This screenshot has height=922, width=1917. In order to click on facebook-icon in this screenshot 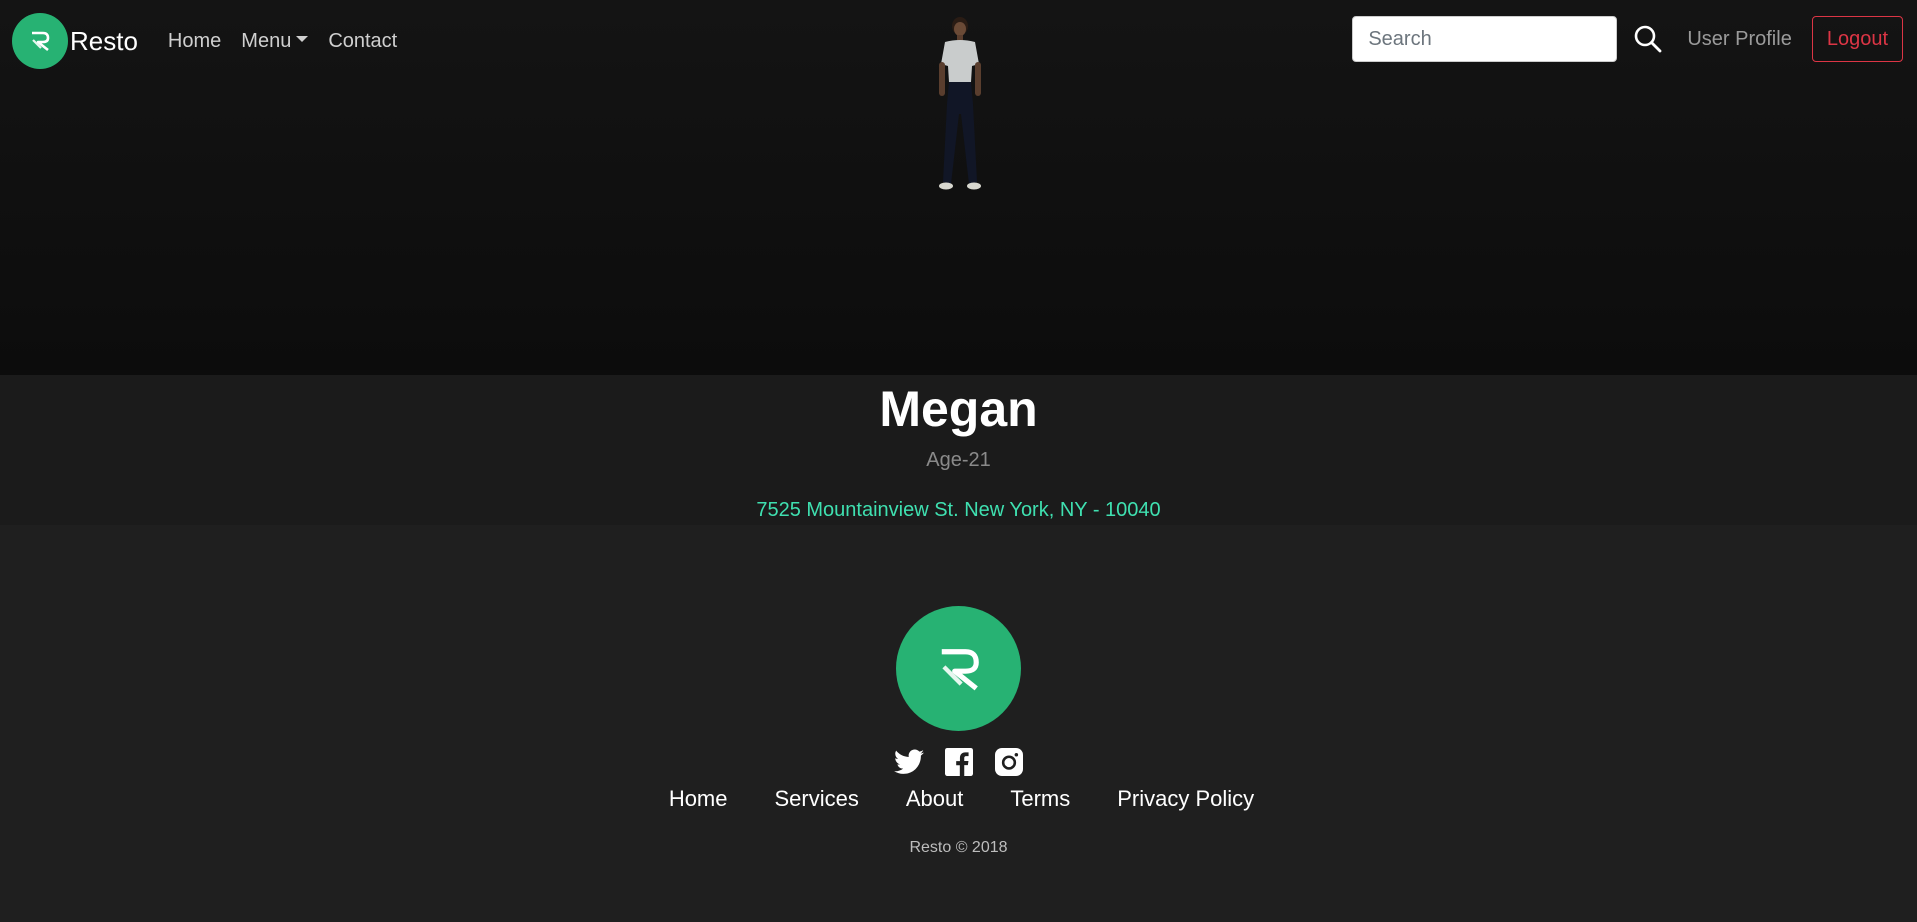, I will do `click(959, 762)`.